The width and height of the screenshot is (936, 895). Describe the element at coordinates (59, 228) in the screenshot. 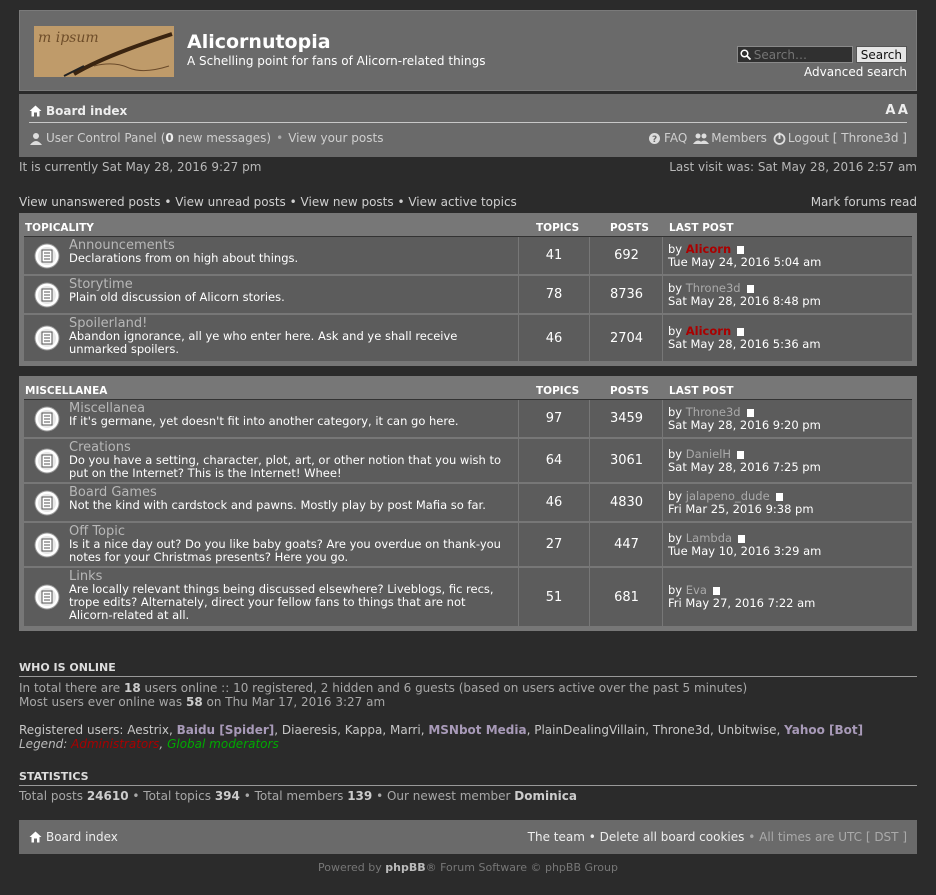

I see `category-name: TOPICALITY` at that location.